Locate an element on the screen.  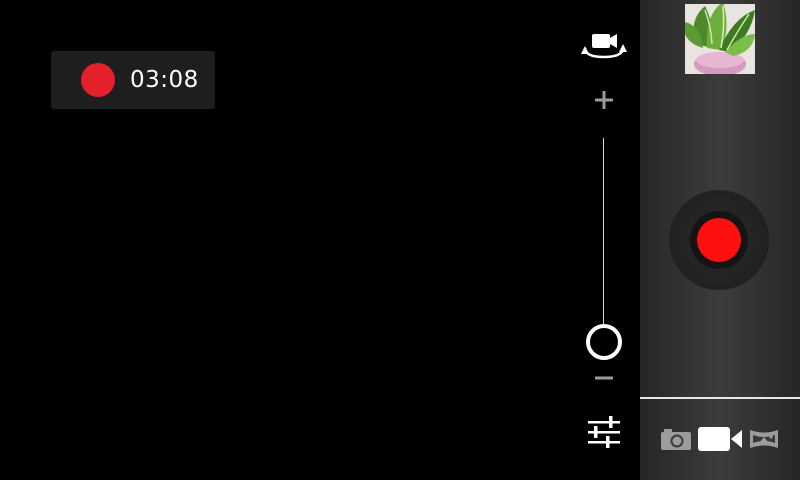
recording-timer: 03:08 is located at coordinates (164, 80).